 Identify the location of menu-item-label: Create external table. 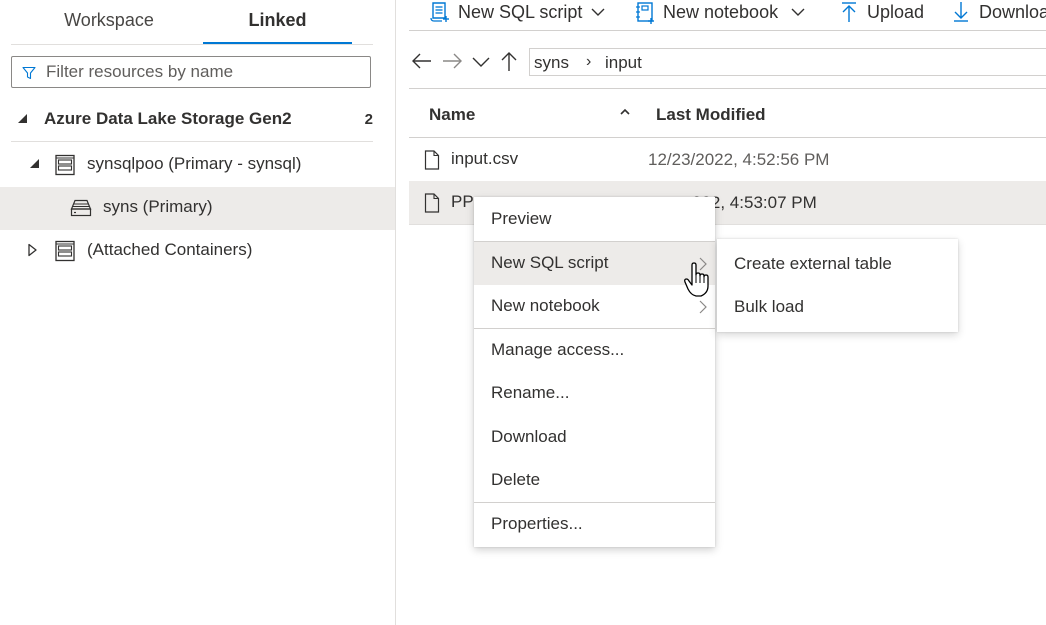
(813, 263).